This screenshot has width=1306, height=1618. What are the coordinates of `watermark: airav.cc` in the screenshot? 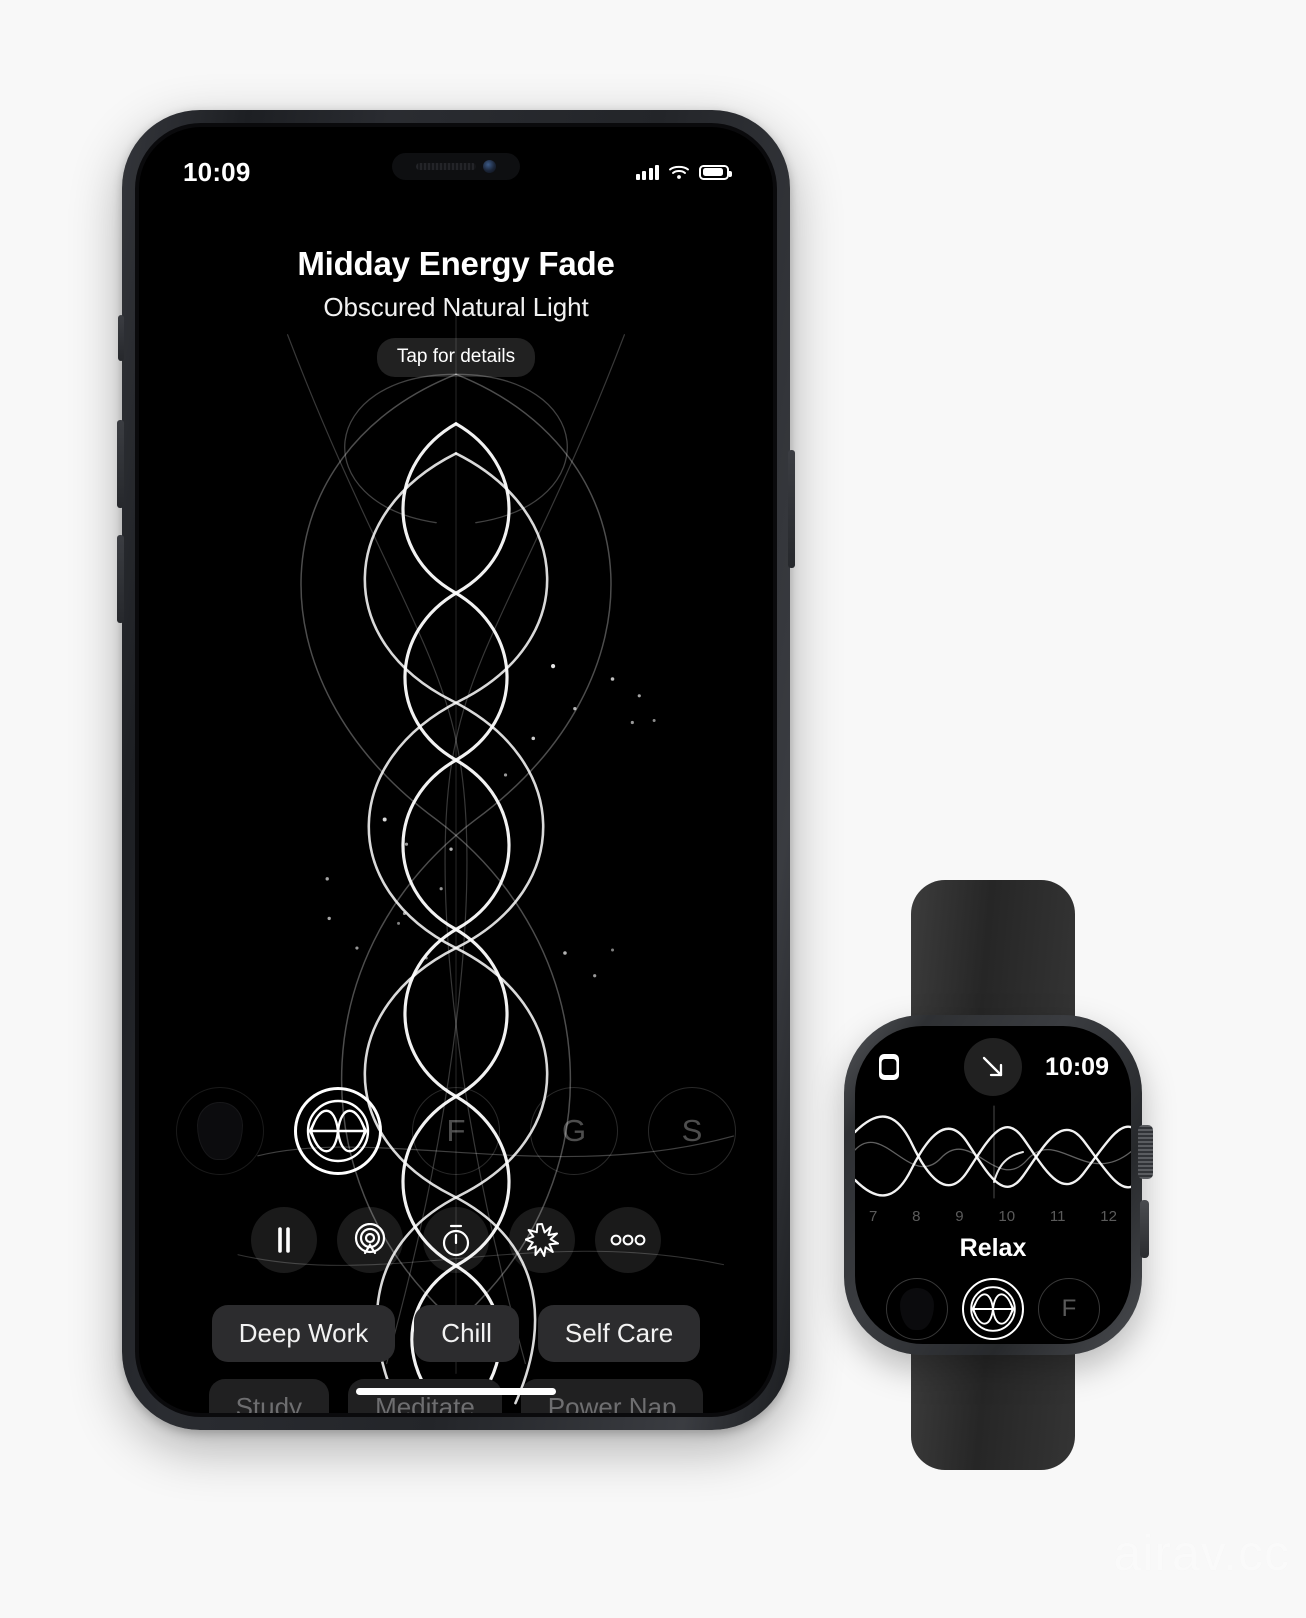 It's located at (1201, 1553).